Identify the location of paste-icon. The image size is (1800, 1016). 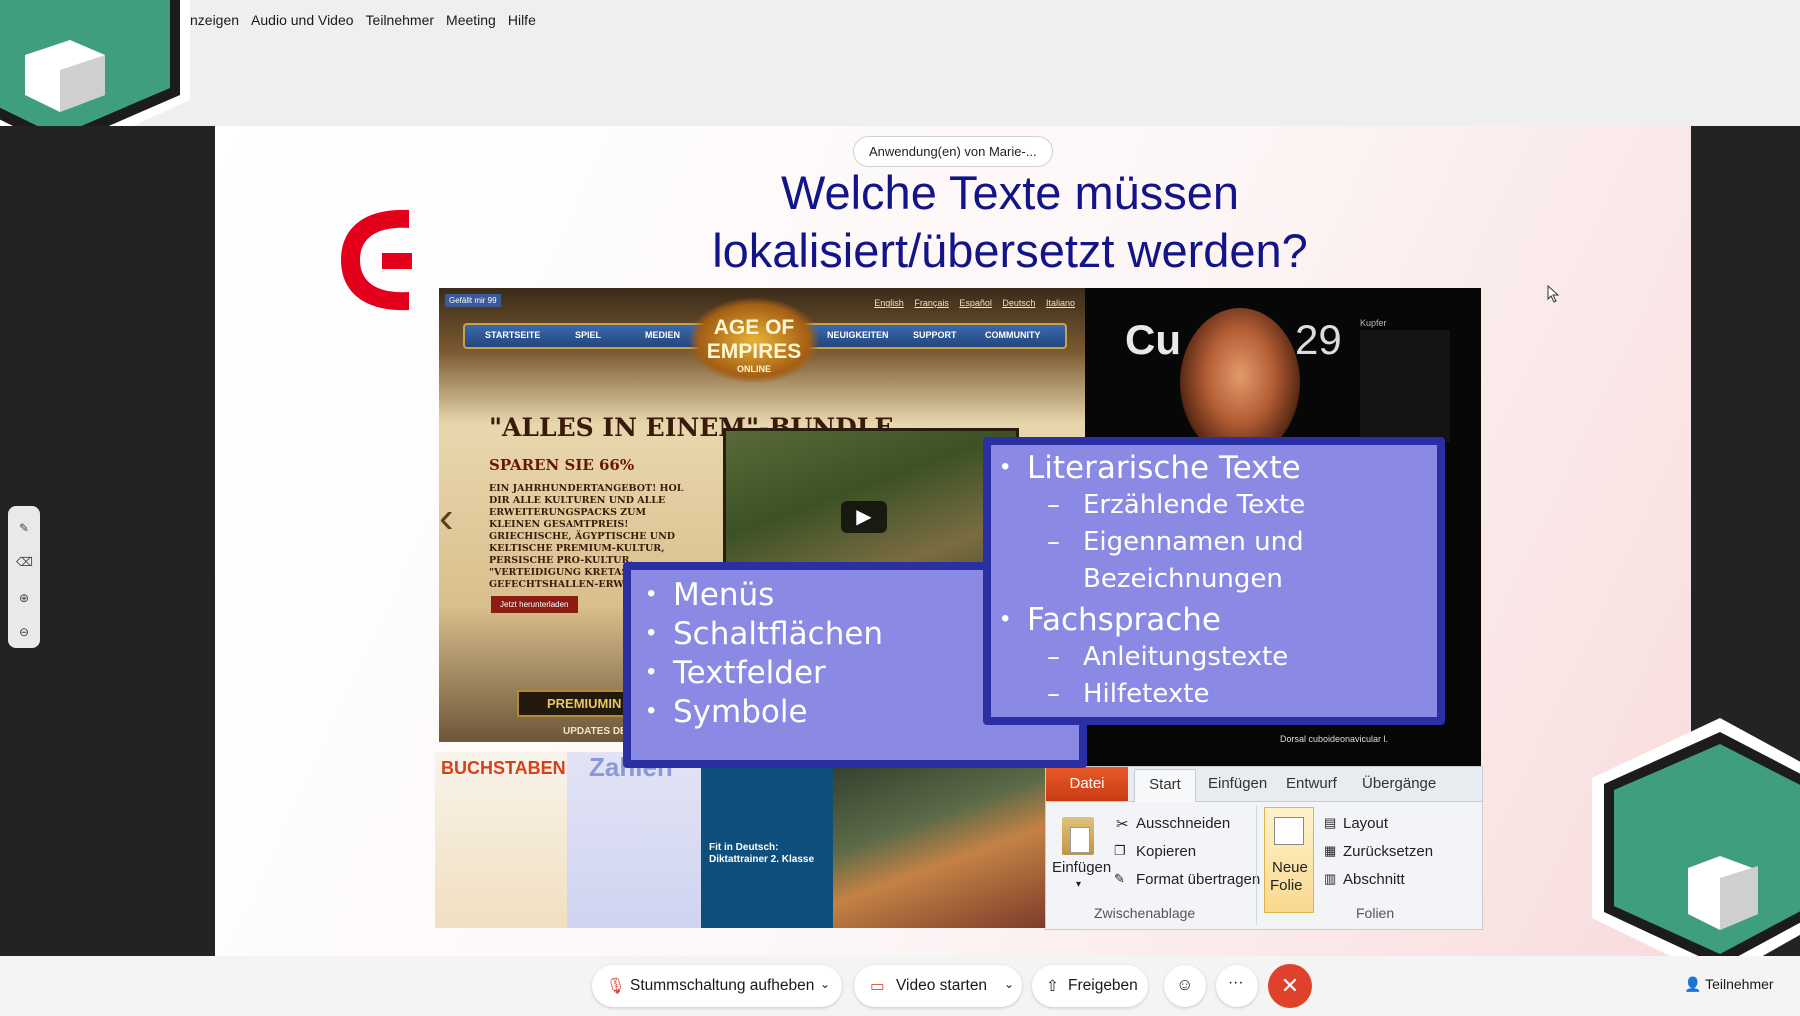
(1078, 836).